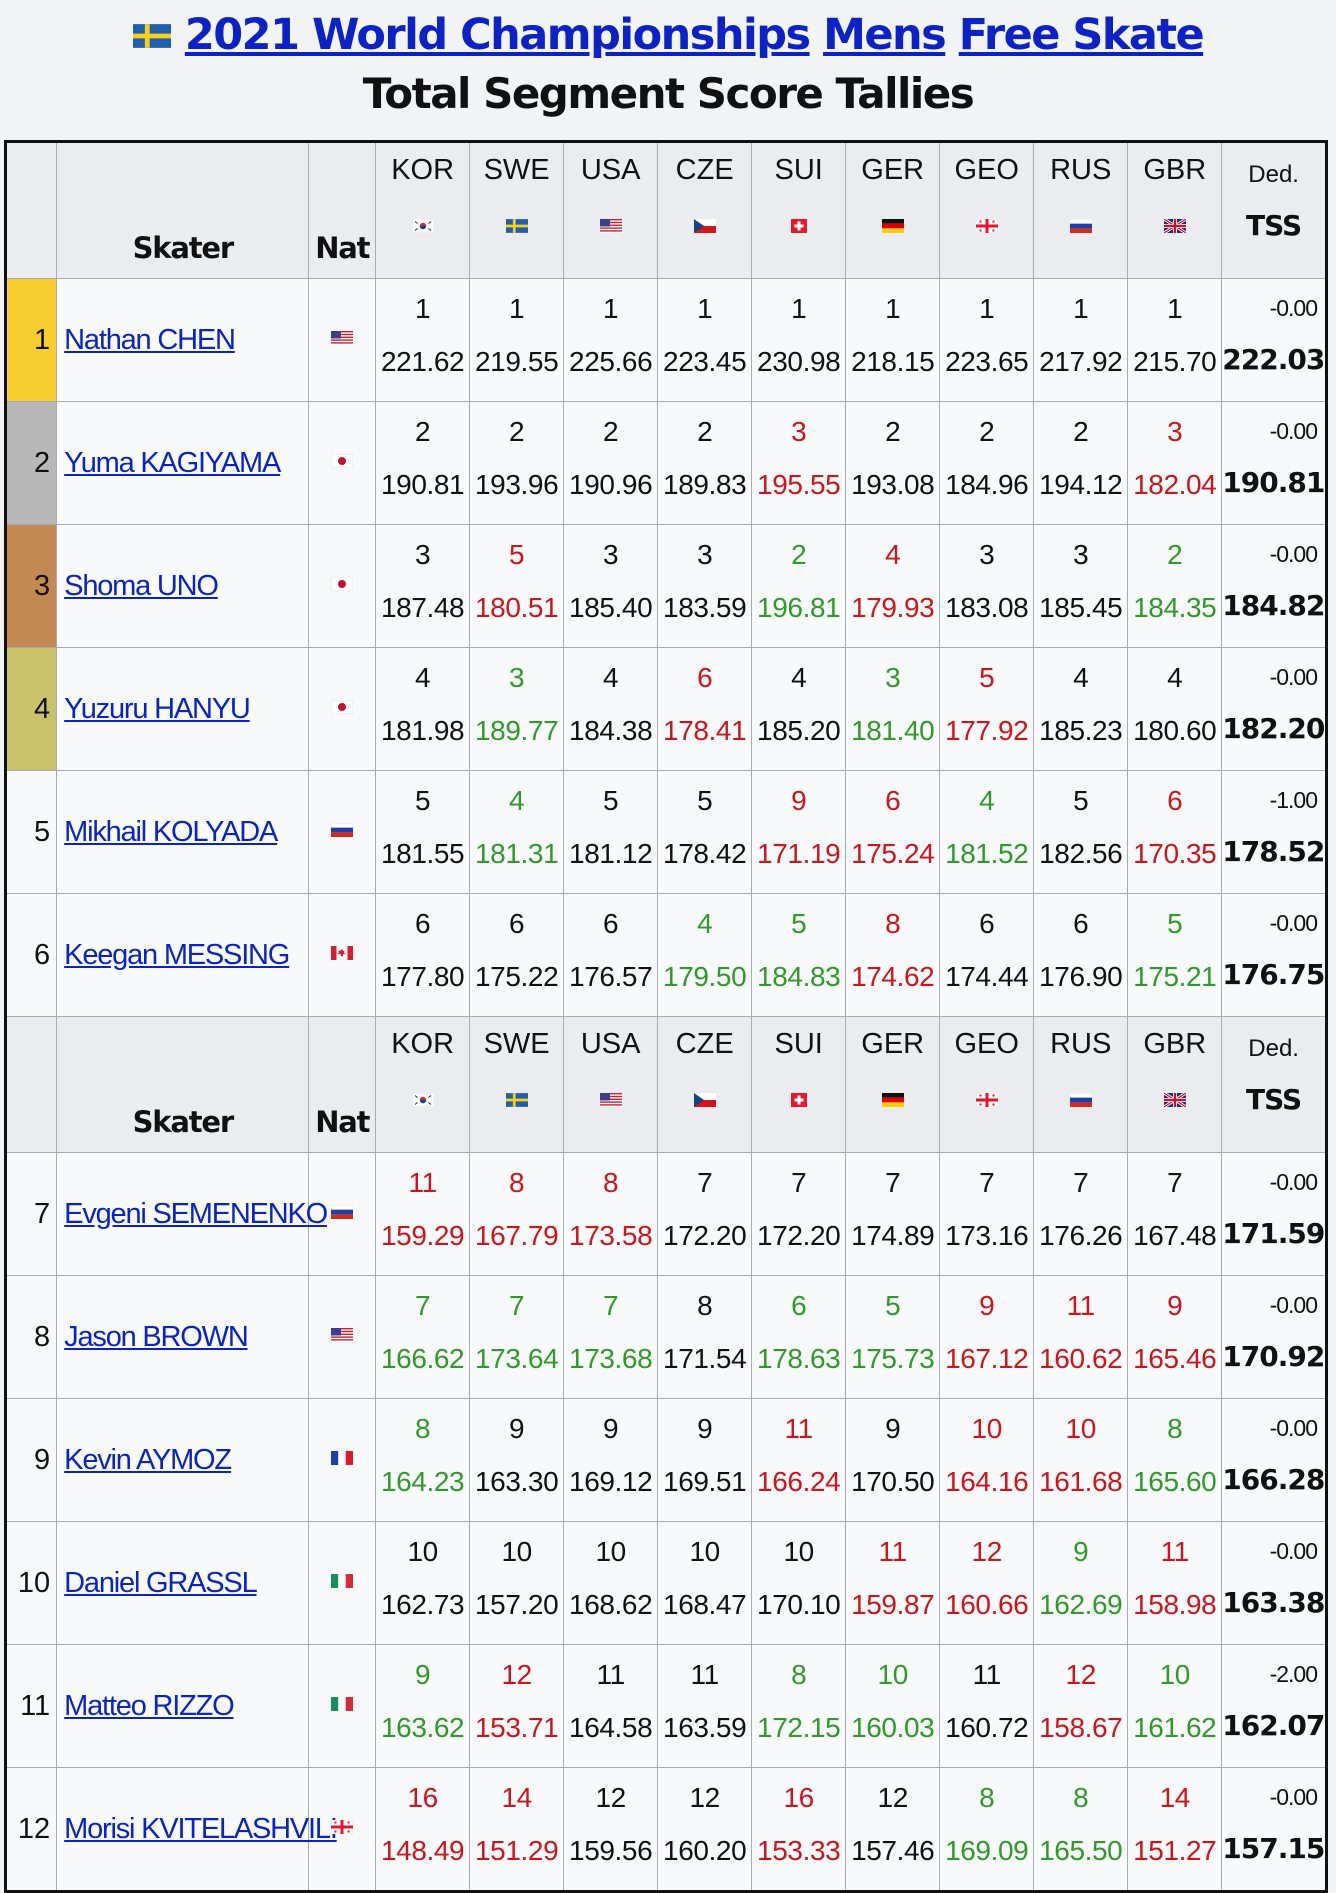 The image size is (1336, 1893). Describe the element at coordinates (1081, 484) in the screenshot. I see `judge-score: 194.12` at that location.